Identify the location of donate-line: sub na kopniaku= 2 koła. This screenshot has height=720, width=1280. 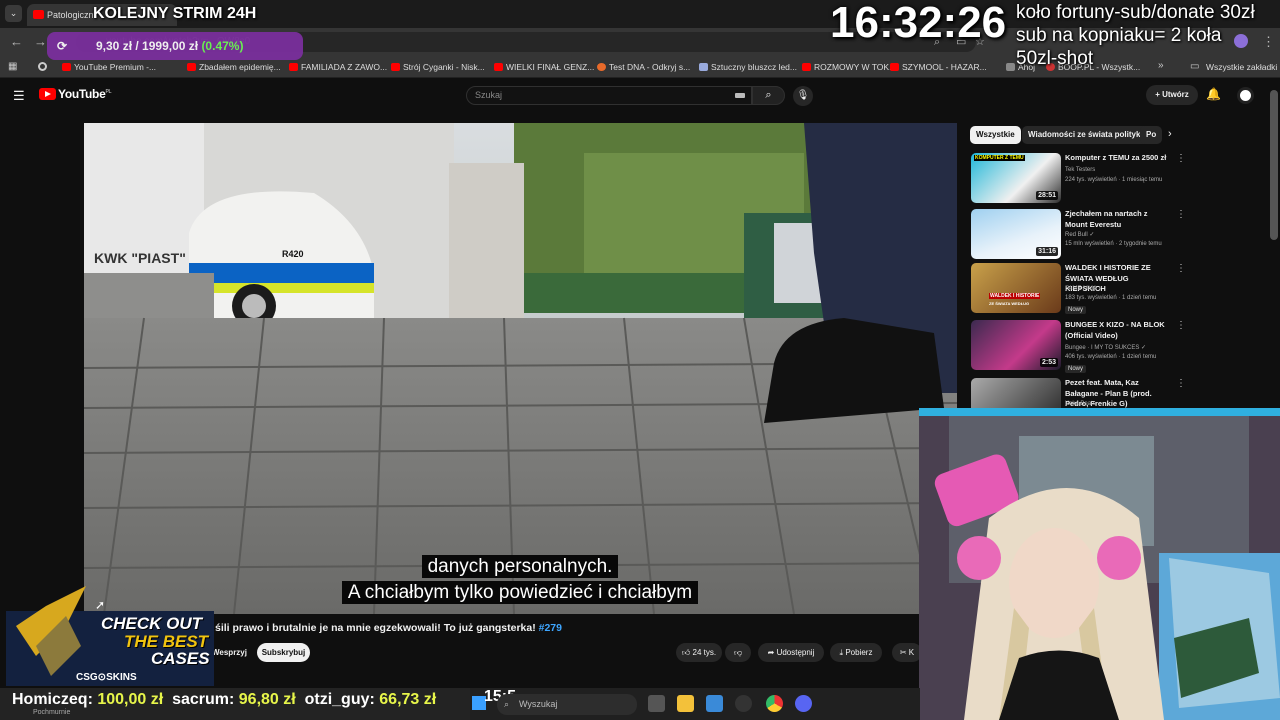
(1119, 35).